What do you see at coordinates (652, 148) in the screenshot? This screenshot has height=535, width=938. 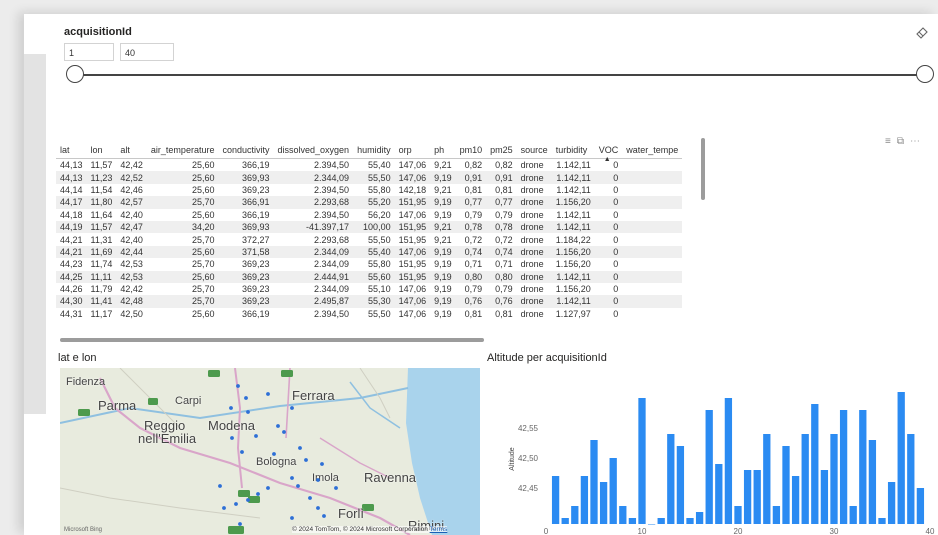 I see `column-header: water_tempe` at bounding box center [652, 148].